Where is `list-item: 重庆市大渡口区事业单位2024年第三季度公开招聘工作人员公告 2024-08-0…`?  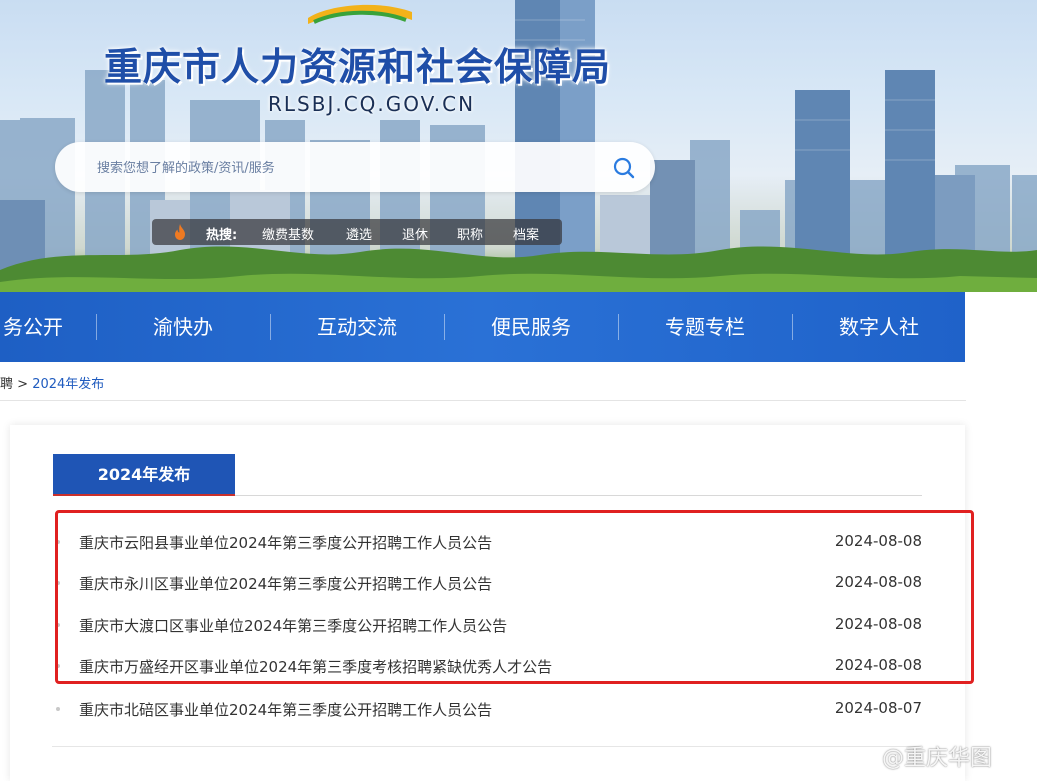 list-item: 重庆市大渡口区事业单位2024年第三季度公开招聘工作人员公告 2024-08-0… is located at coordinates (492, 625).